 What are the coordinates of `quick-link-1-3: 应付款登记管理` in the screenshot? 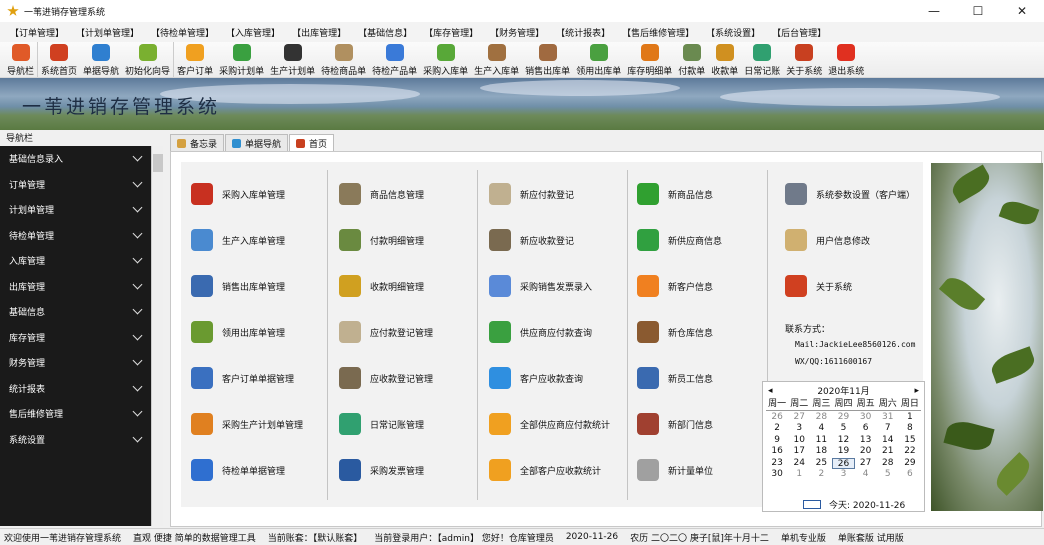 It's located at (386, 332).